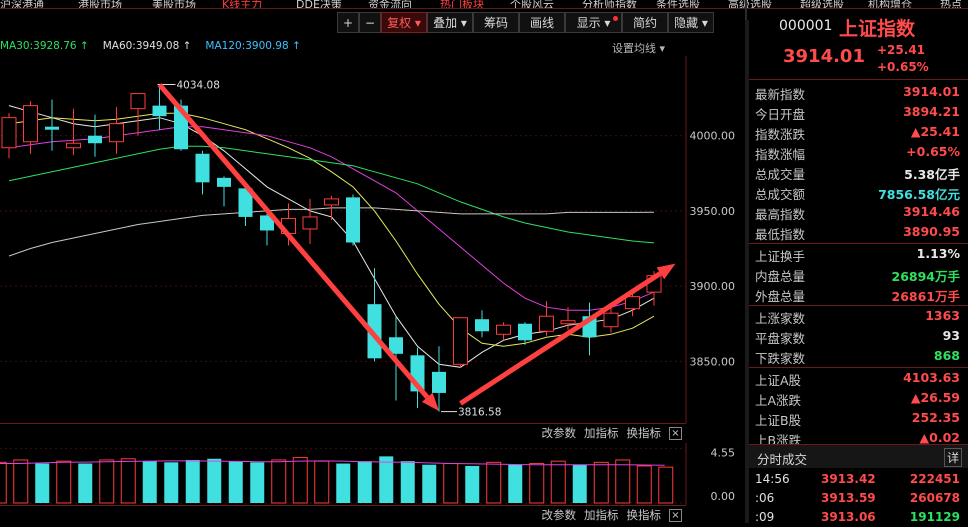 Image resolution: width=968 pixels, height=527 pixels. Describe the element at coordinates (559, 433) in the screenshot. I see `change-params-button: 改参数` at that location.